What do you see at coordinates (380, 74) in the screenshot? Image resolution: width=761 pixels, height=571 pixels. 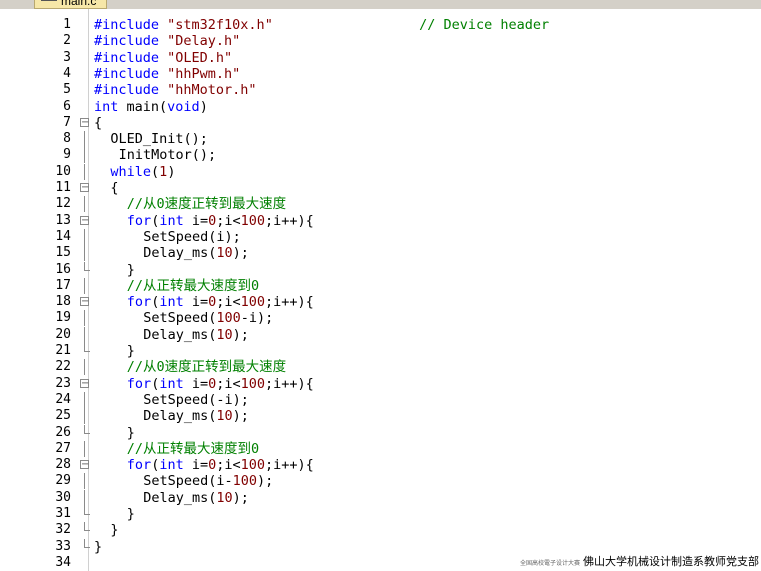 I see `code-line: 4 #include "hhPwm.h"` at bounding box center [380, 74].